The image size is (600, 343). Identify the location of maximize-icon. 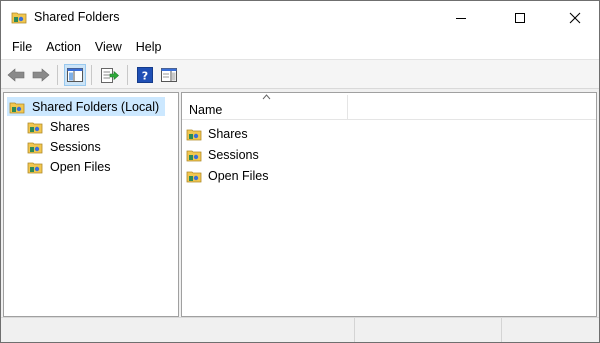
(520, 17).